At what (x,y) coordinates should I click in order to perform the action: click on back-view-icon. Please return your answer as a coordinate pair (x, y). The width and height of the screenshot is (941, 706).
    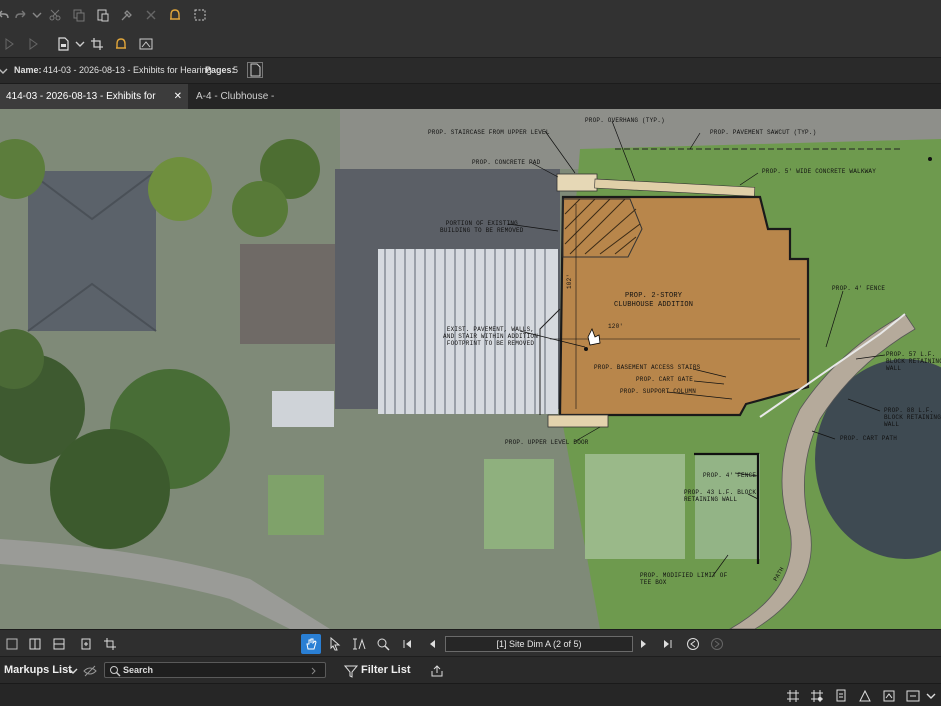
    Looking at the image, I should click on (693, 644).